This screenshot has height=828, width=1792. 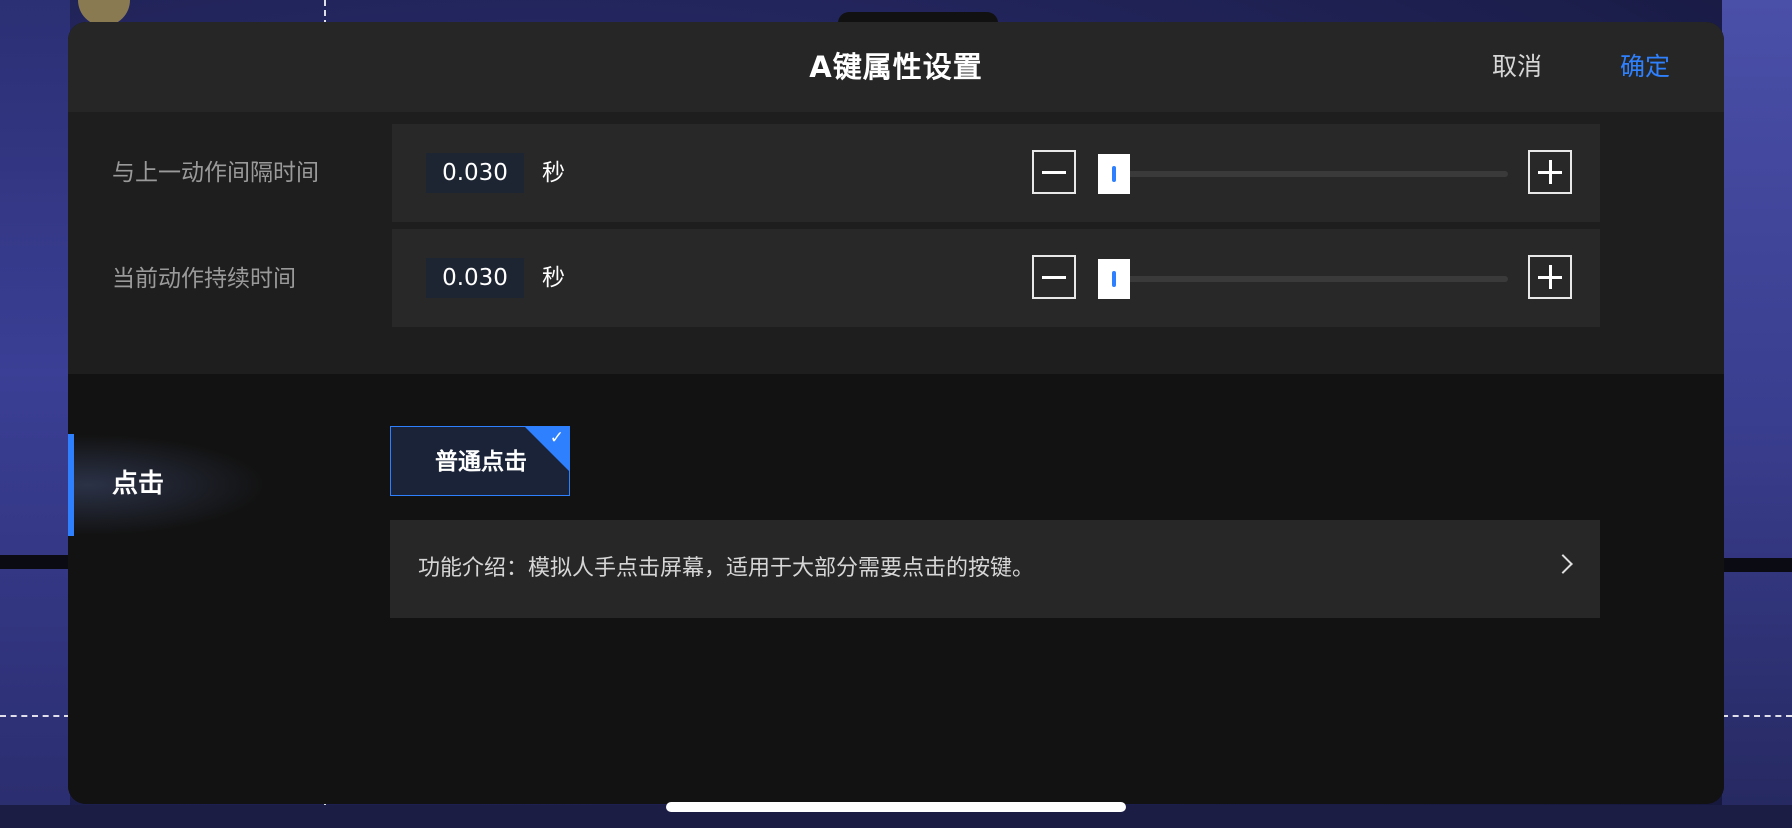 What do you see at coordinates (1303, 174) in the screenshot?
I see `interval-slider-track` at bounding box center [1303, 174].